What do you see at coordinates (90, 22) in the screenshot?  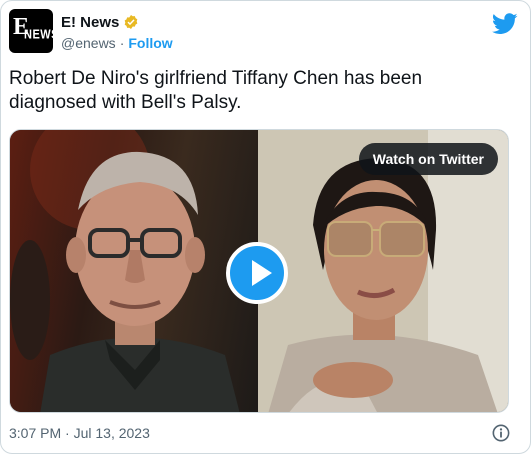 I see `display-name: E! News` at bounding box center [90, 22].